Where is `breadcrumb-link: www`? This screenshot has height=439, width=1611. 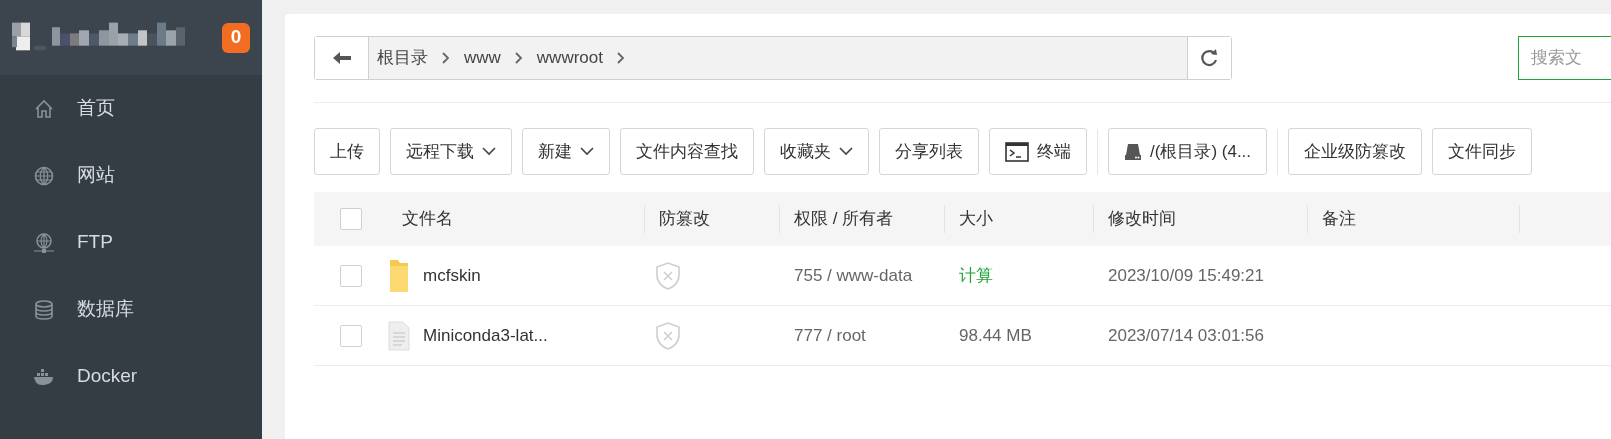
breadcrumb-link: www is located at coordinates (482, 58).